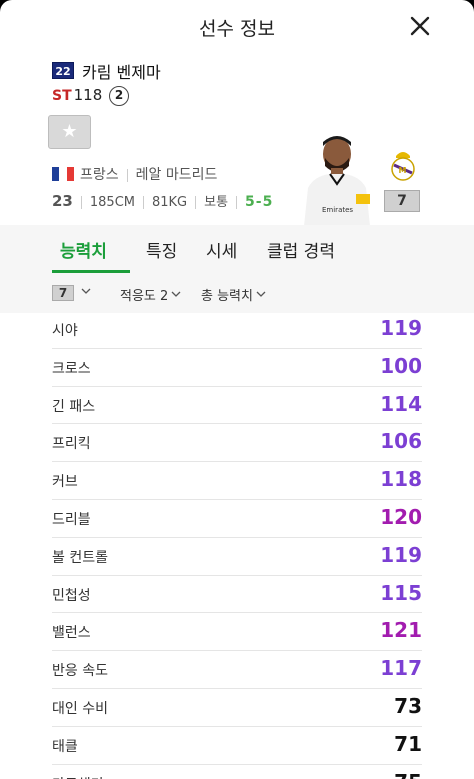 Image resolution: width=474 pixels, height=779 pixels. What do you see at coordinates (237, 557) in the screenshot?
I see `stat-row: 볼 컨트롤 119` at bounding box center [237, 557].